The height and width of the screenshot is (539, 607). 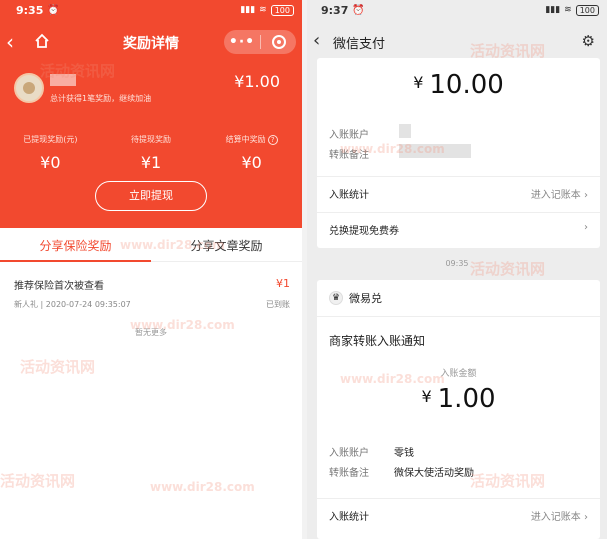 What do you see at coordinates (588, 41) in the screenshot?
I see `gear-icon: ⚙` at bounding box center [588, 41].